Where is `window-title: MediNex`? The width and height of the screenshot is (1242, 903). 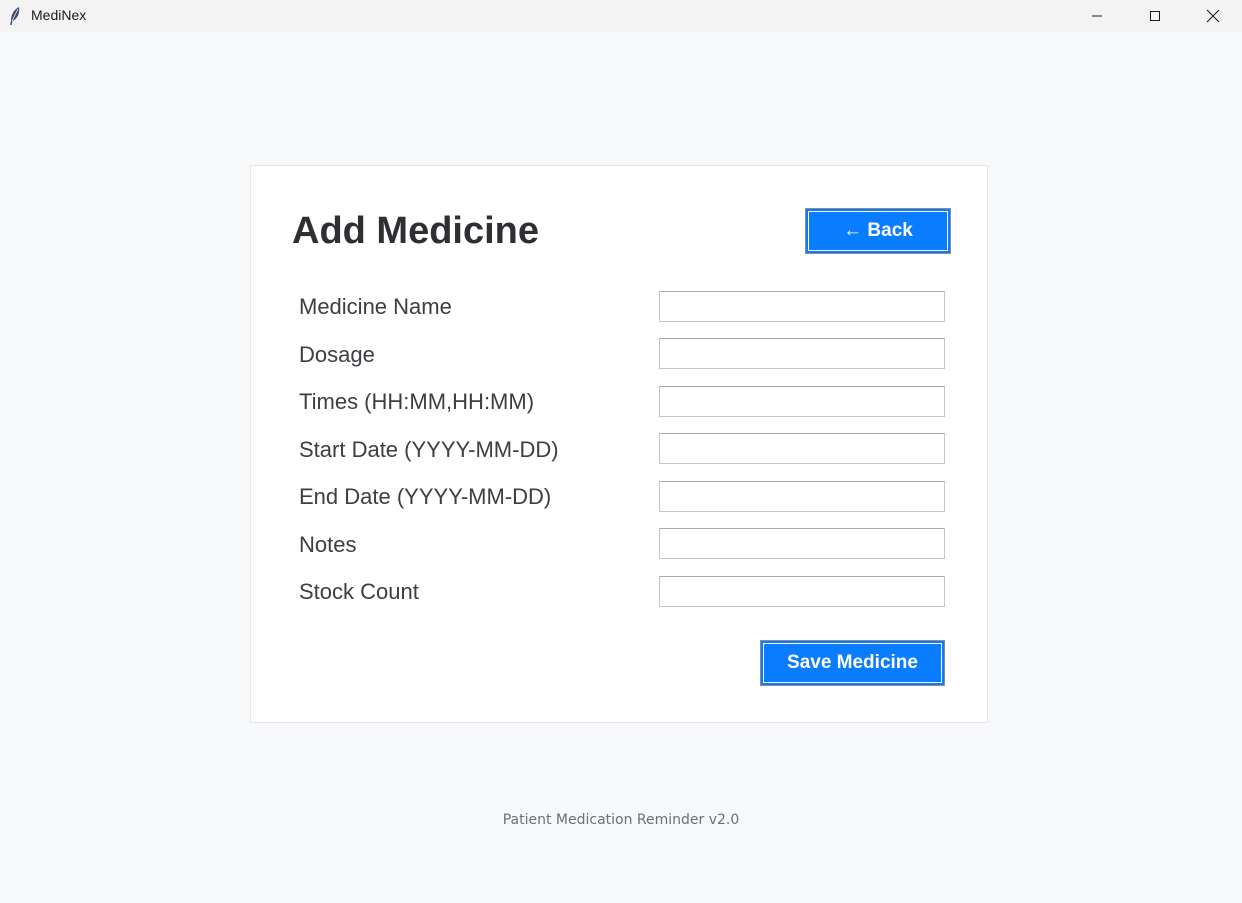 window-title: MediNex is located at coordinates (59, 15).